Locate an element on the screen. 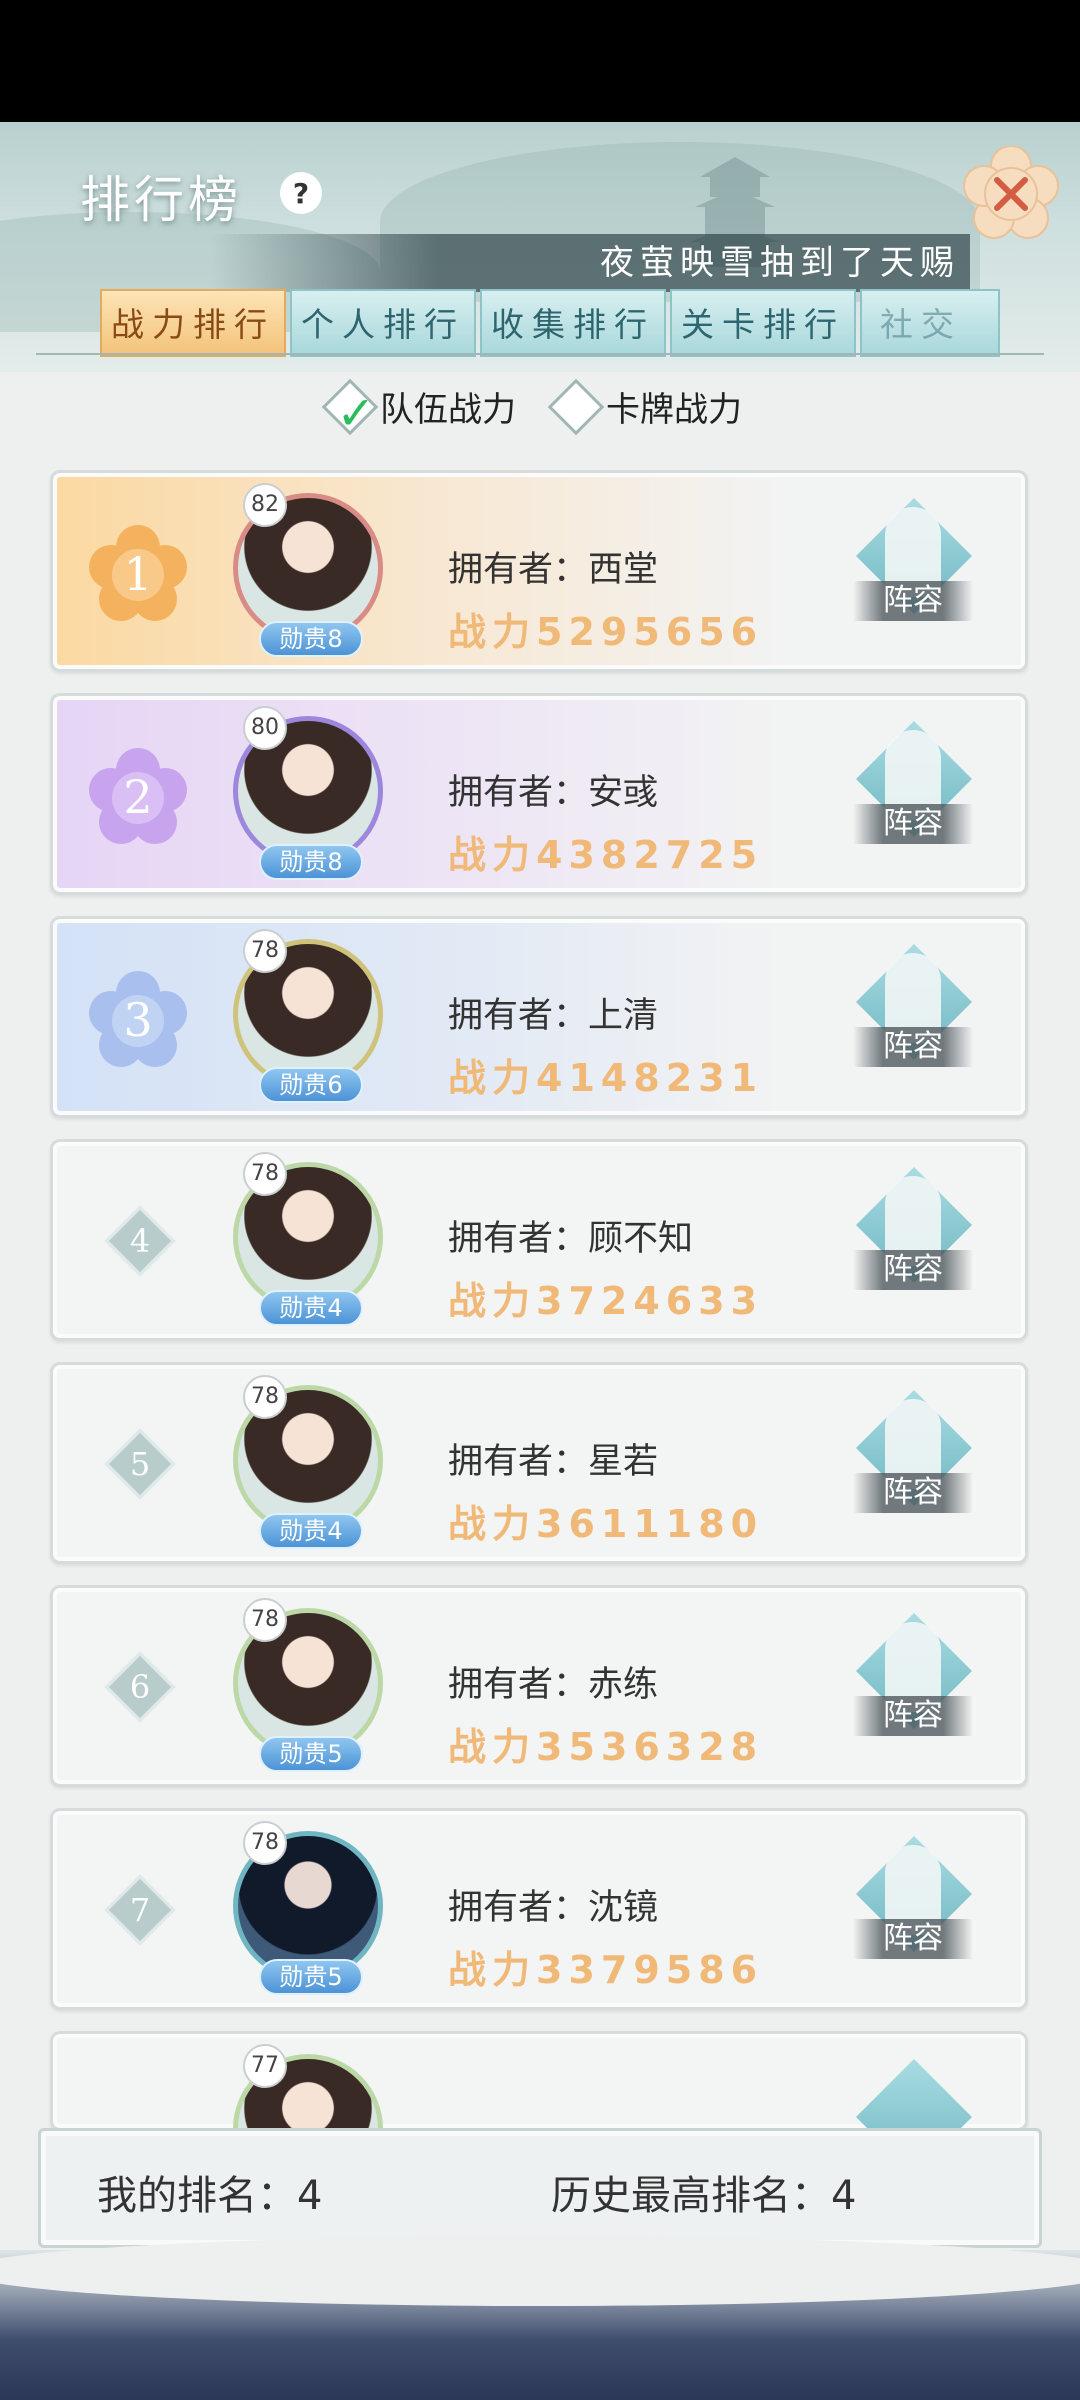 This screenshot has height=2400, width=1080. rank-flower-badge: 1 is located at coordinates (138, 574).